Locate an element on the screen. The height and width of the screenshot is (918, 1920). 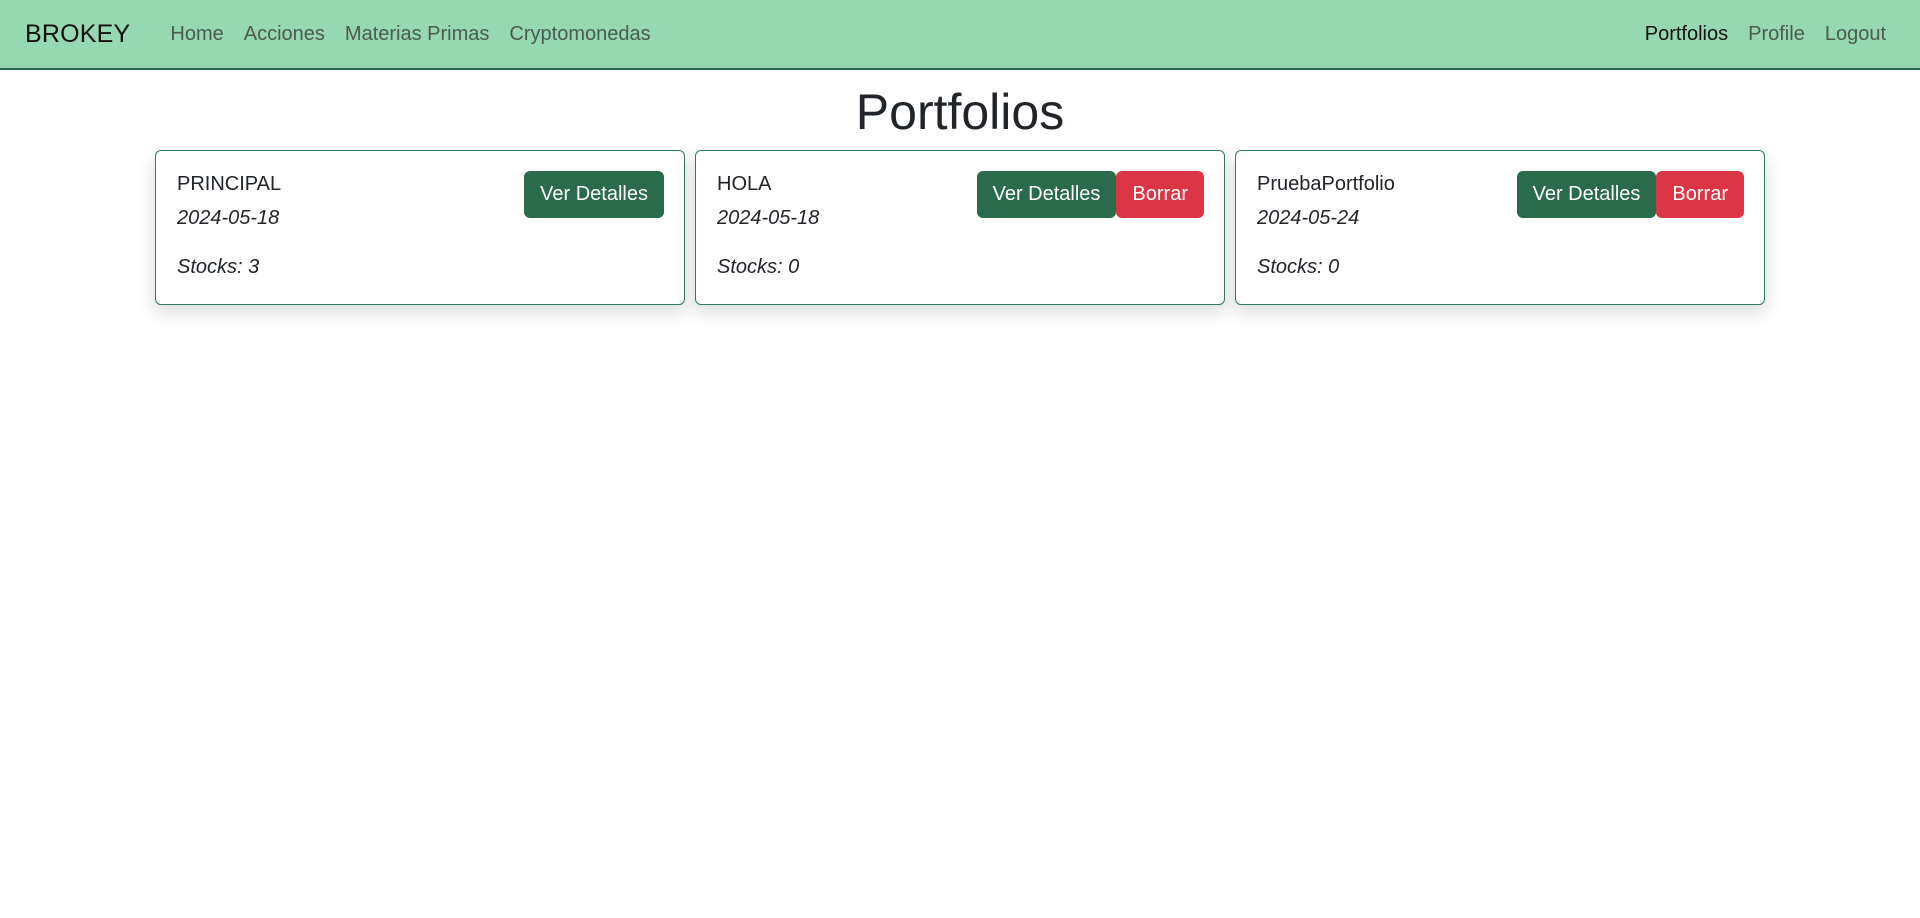
nav-link-logout: Logout is located at coordinates (1855, 34).